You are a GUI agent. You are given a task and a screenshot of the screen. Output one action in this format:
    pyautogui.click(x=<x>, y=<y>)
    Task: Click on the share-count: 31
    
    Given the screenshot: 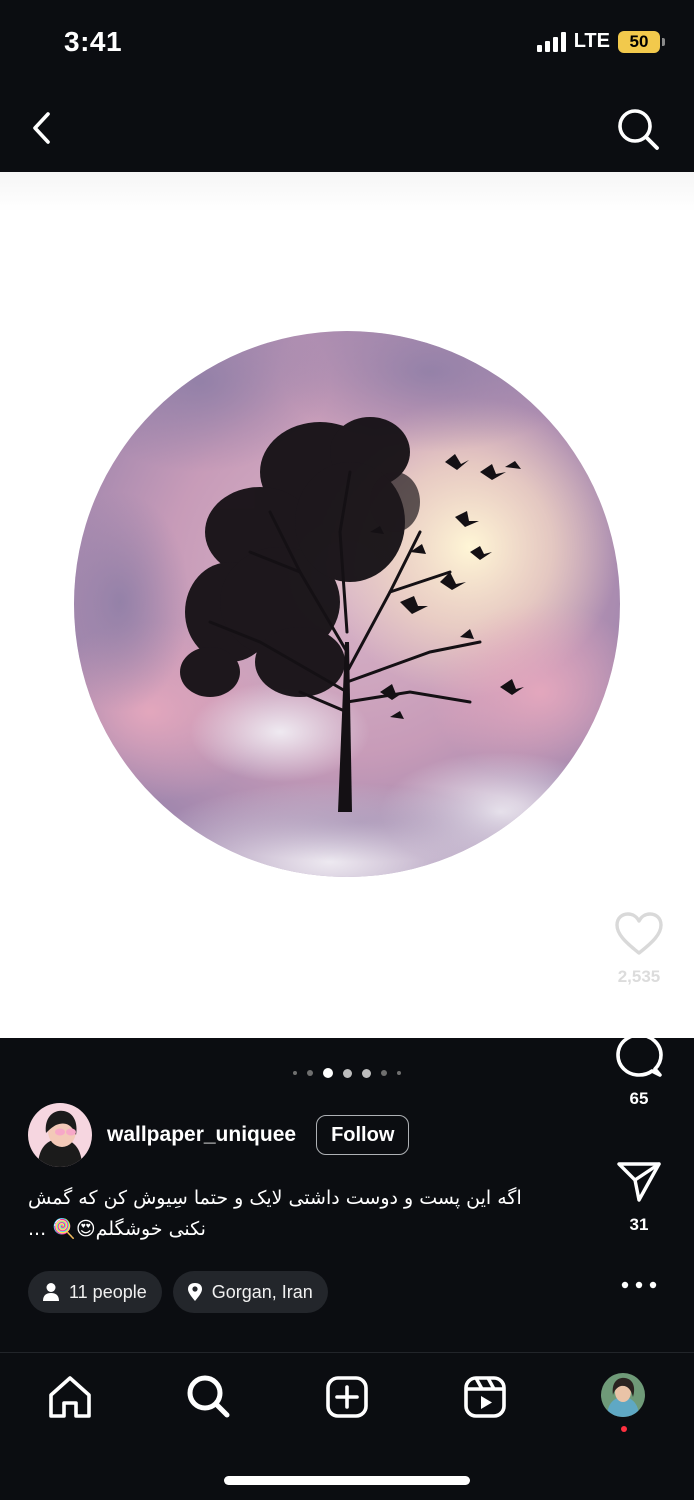 What is the action you would take?
    pyautogui.click(x=639, y=1224)
    